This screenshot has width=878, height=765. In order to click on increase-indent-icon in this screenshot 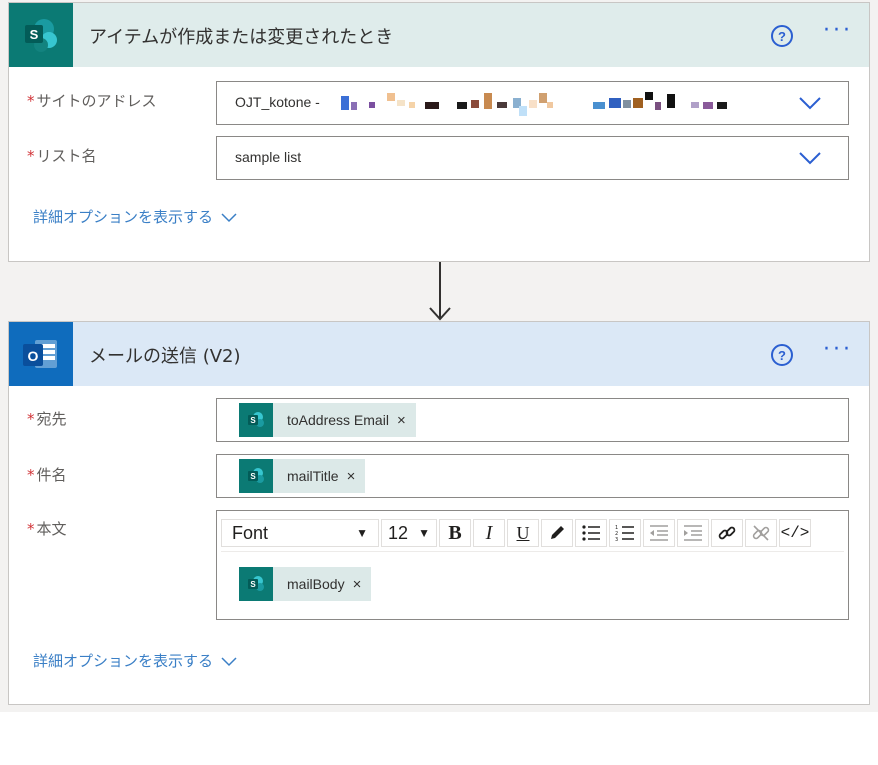, I will do `click(693, 533)`.